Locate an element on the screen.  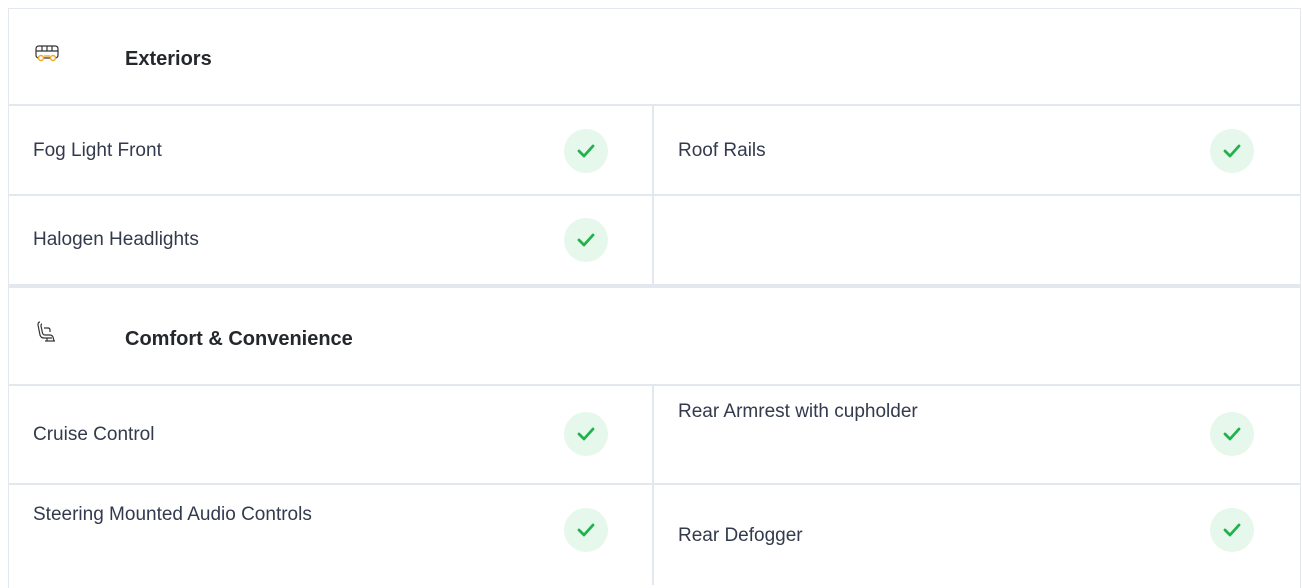
feature-label: Roof Rails is located at coordinates (722, 150).